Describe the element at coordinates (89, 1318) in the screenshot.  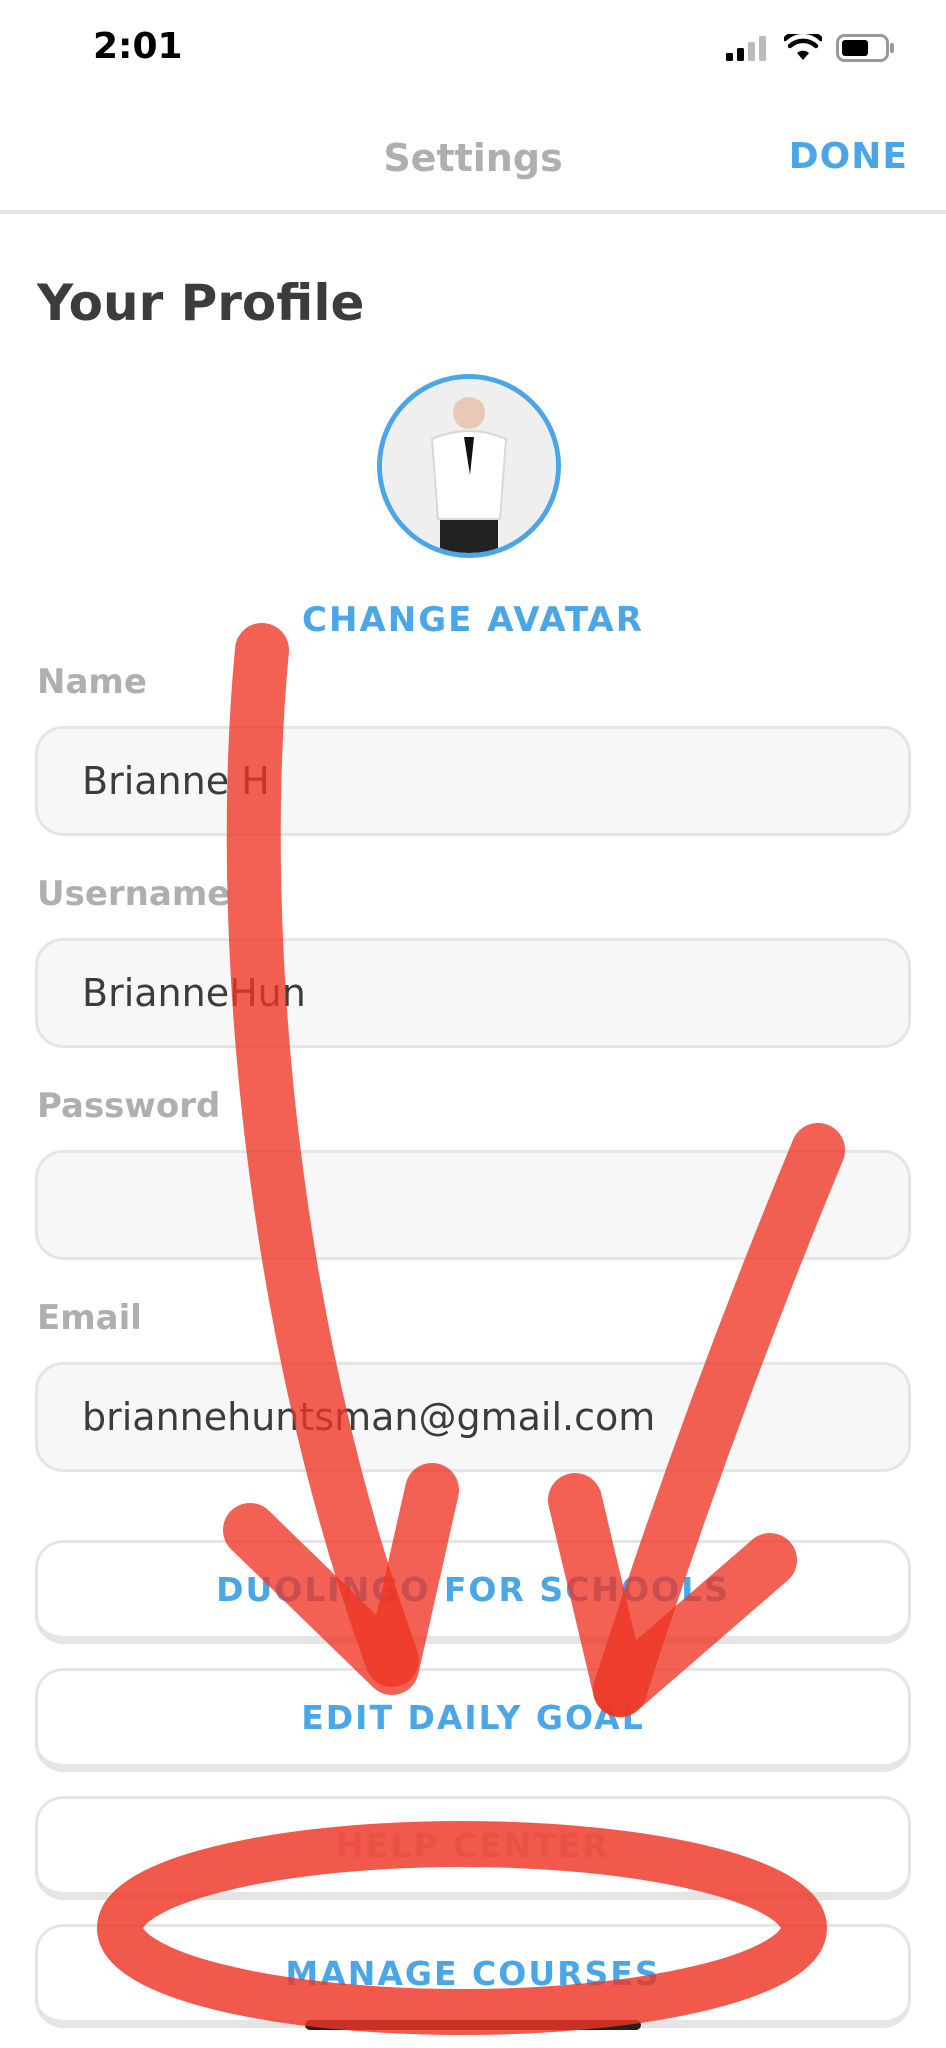
I see `email-label: Email` at that location.